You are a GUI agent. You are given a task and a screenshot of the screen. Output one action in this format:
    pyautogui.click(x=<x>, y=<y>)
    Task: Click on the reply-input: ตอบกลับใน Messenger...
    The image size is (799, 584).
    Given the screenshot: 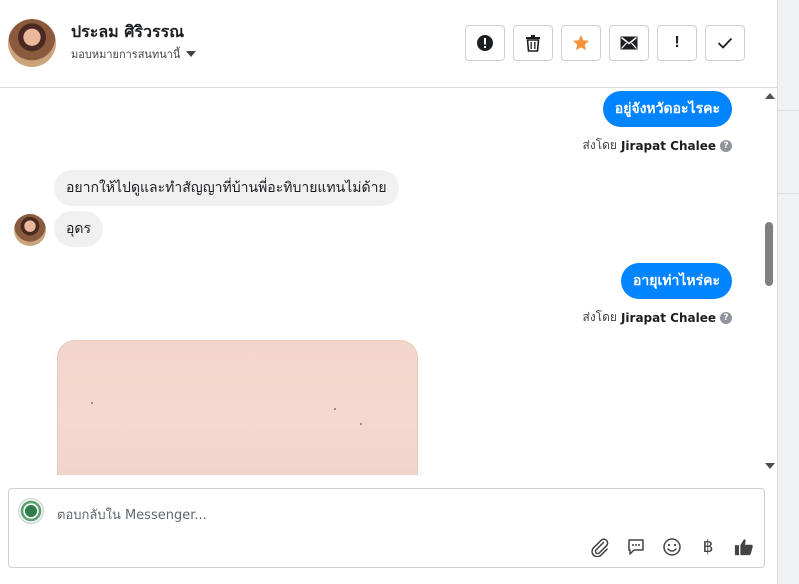 What is the action you would take?
    pyautogui.click(x=132, y=514)
    